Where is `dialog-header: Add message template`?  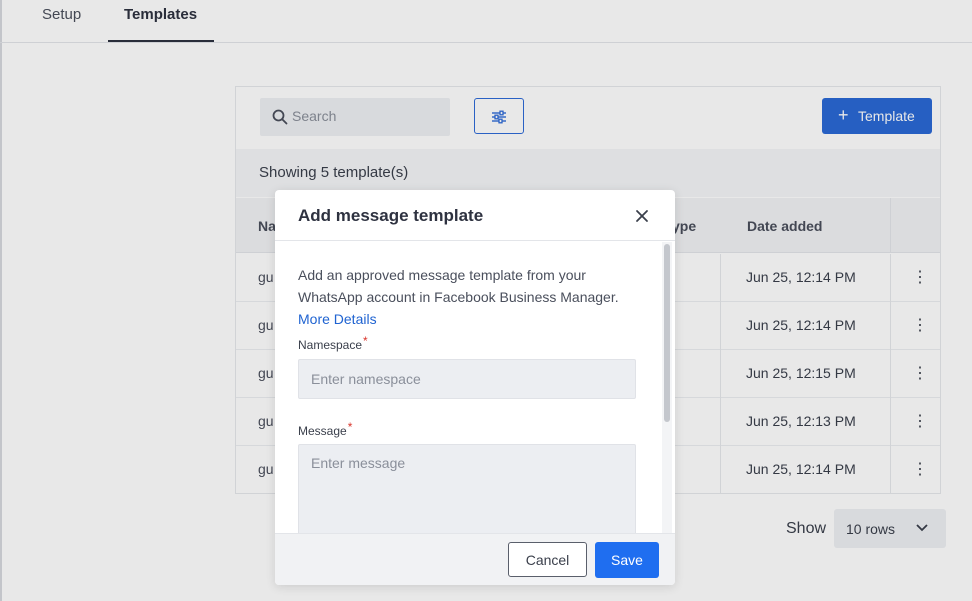 dialog-header: Add message template is located at coordinates (475, 215).